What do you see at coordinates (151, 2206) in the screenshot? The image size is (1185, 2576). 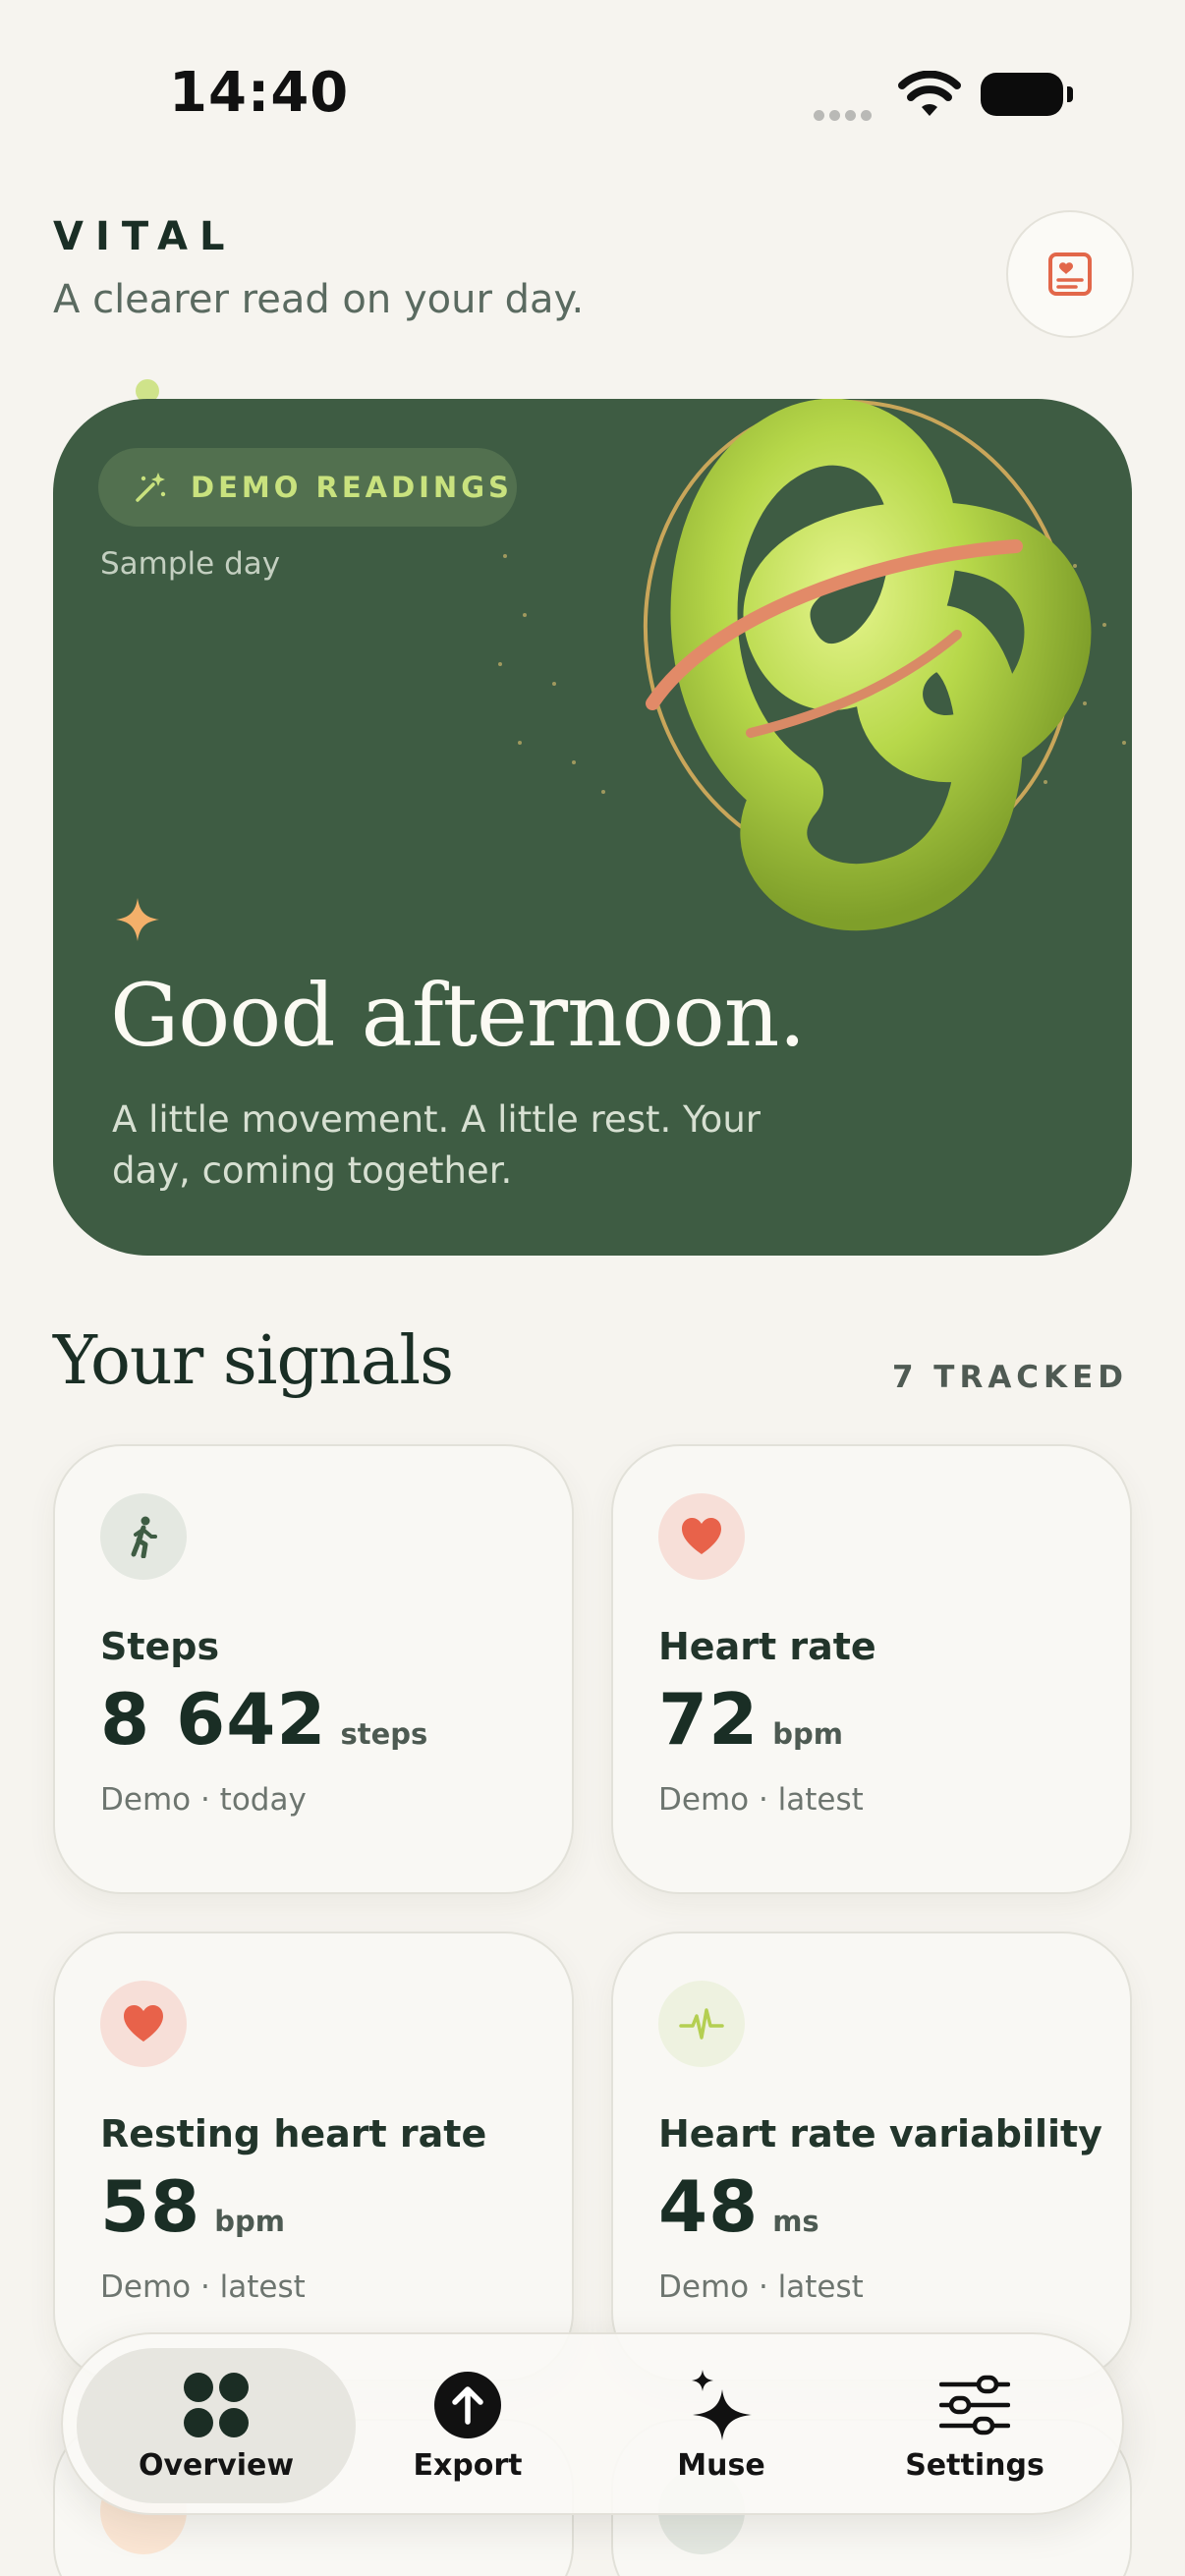 I see `value-number: 58` at bounding box center [151, 2206].